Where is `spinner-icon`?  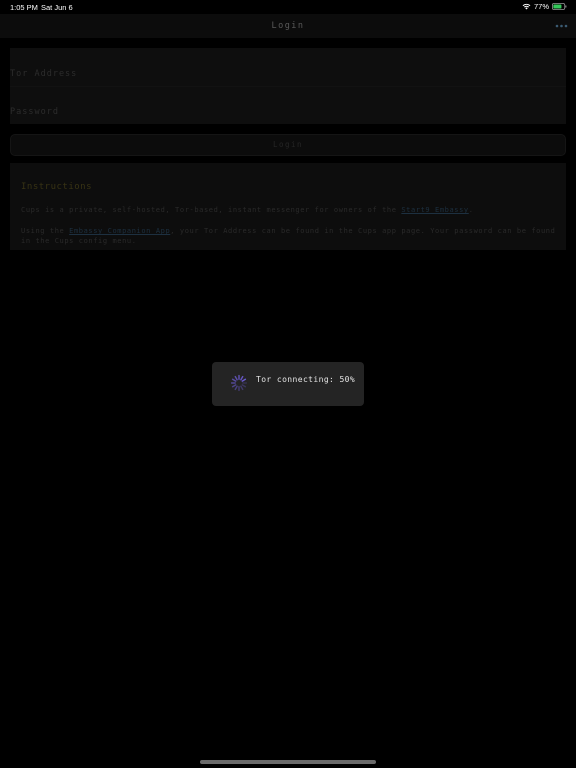
spinner-icon is located at coordinates (239, 383).